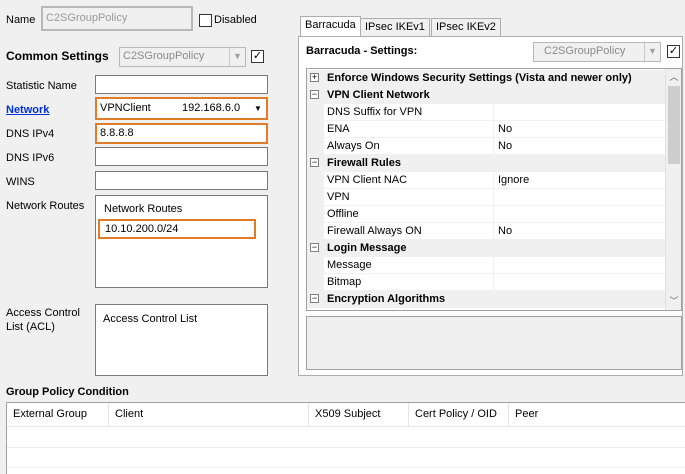 The height and width of the screenshot is (474, 685). I want to click on settings-combo-value: C2SGroupPolicy, so click(585, 51).